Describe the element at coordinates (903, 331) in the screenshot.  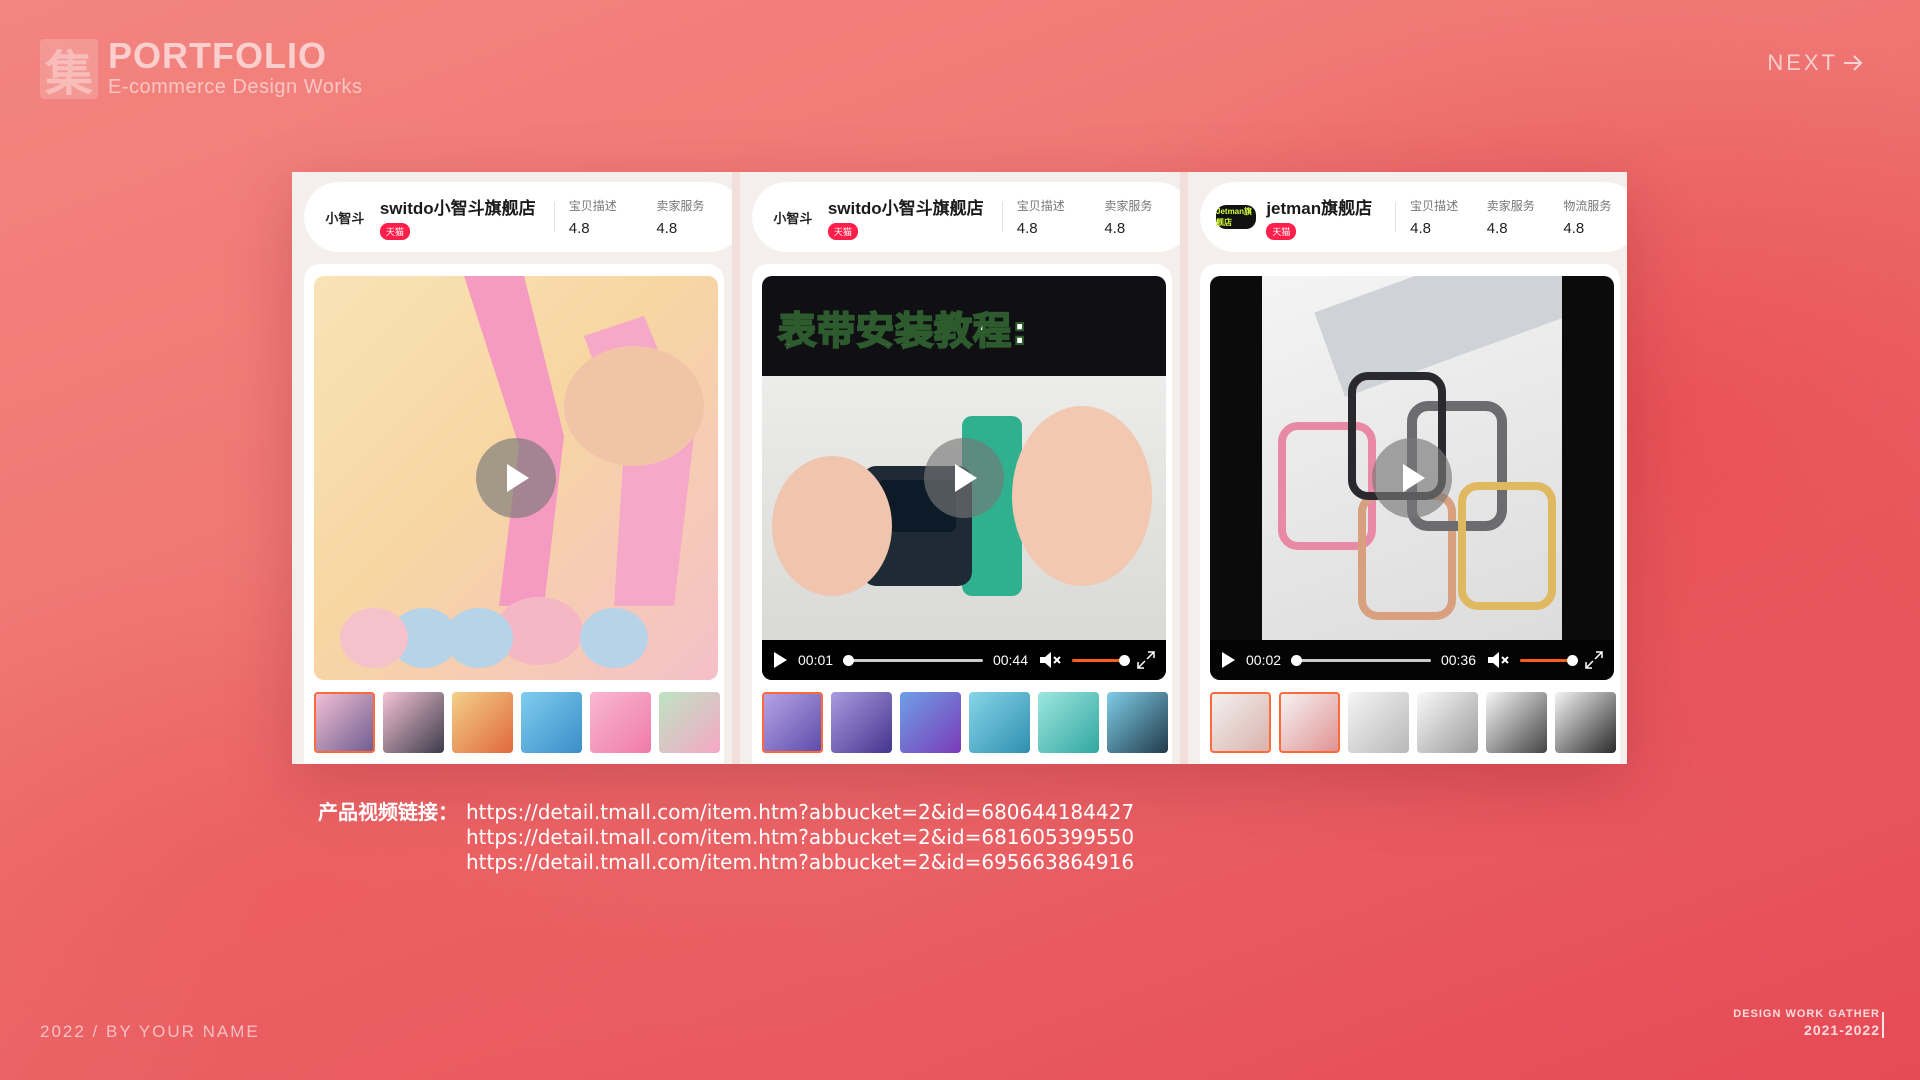
I see `video-title-overlay: 表带安装教程:` at that location.